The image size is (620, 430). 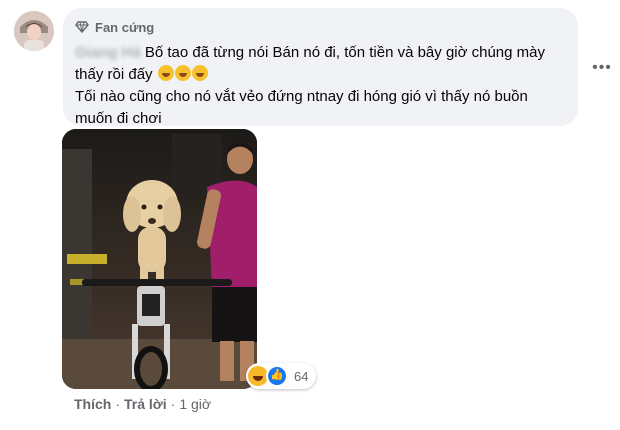 What do you see at coordinates (602, 68) in the screenshot?
I see `more-options-button: •••` at bounding box center [602, 68].